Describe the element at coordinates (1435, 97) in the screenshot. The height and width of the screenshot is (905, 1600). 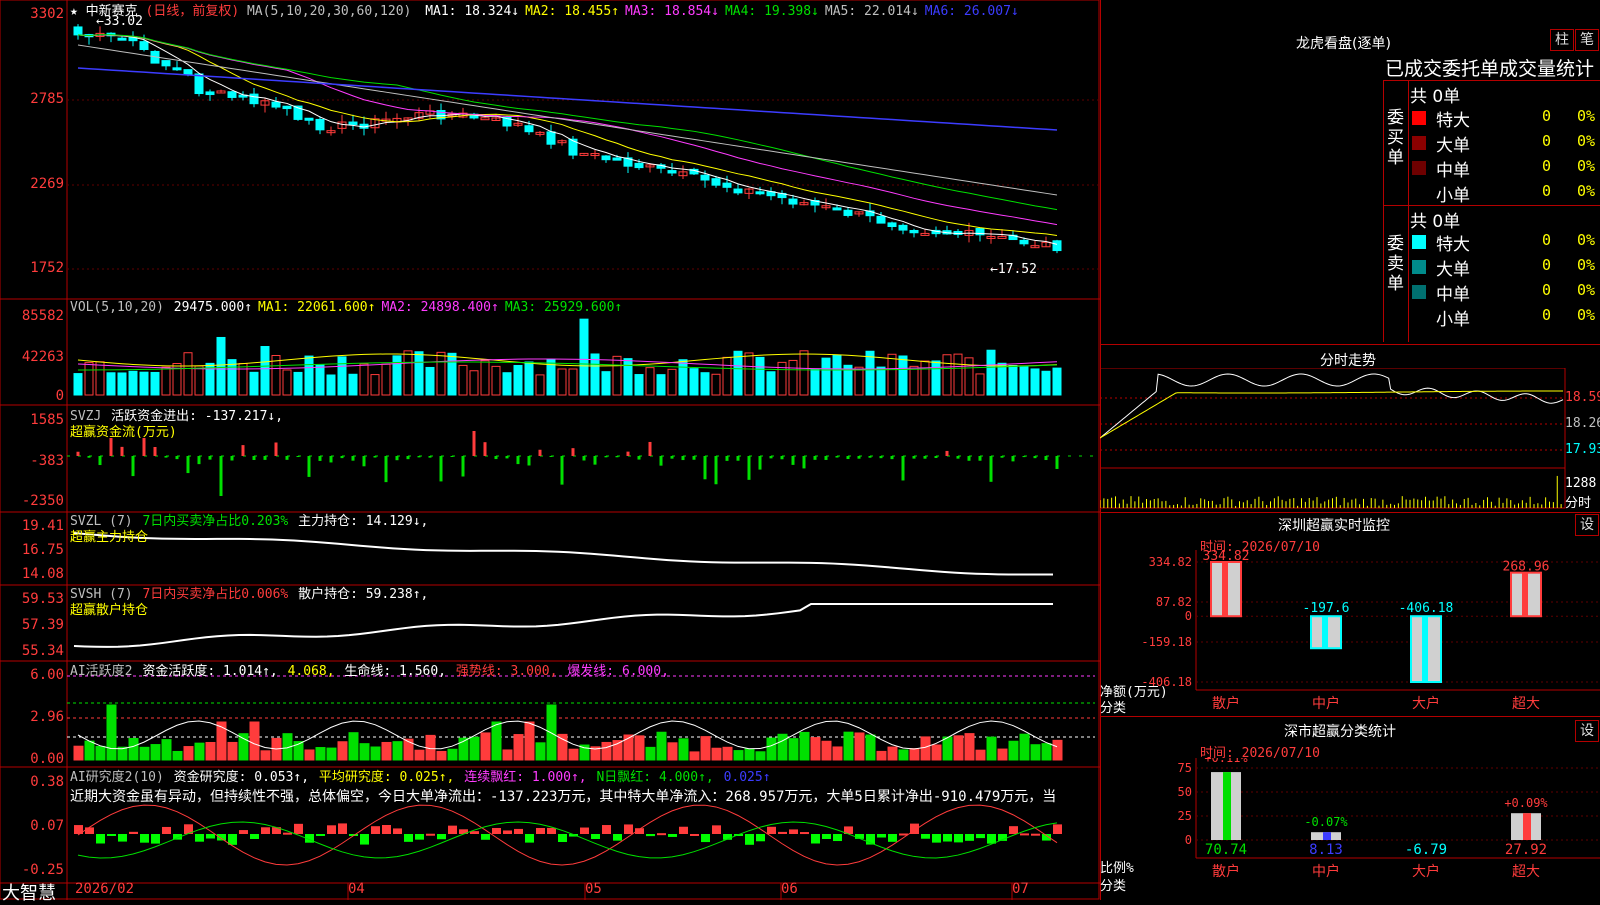
I see `buy-total: 共 0单` at that location.